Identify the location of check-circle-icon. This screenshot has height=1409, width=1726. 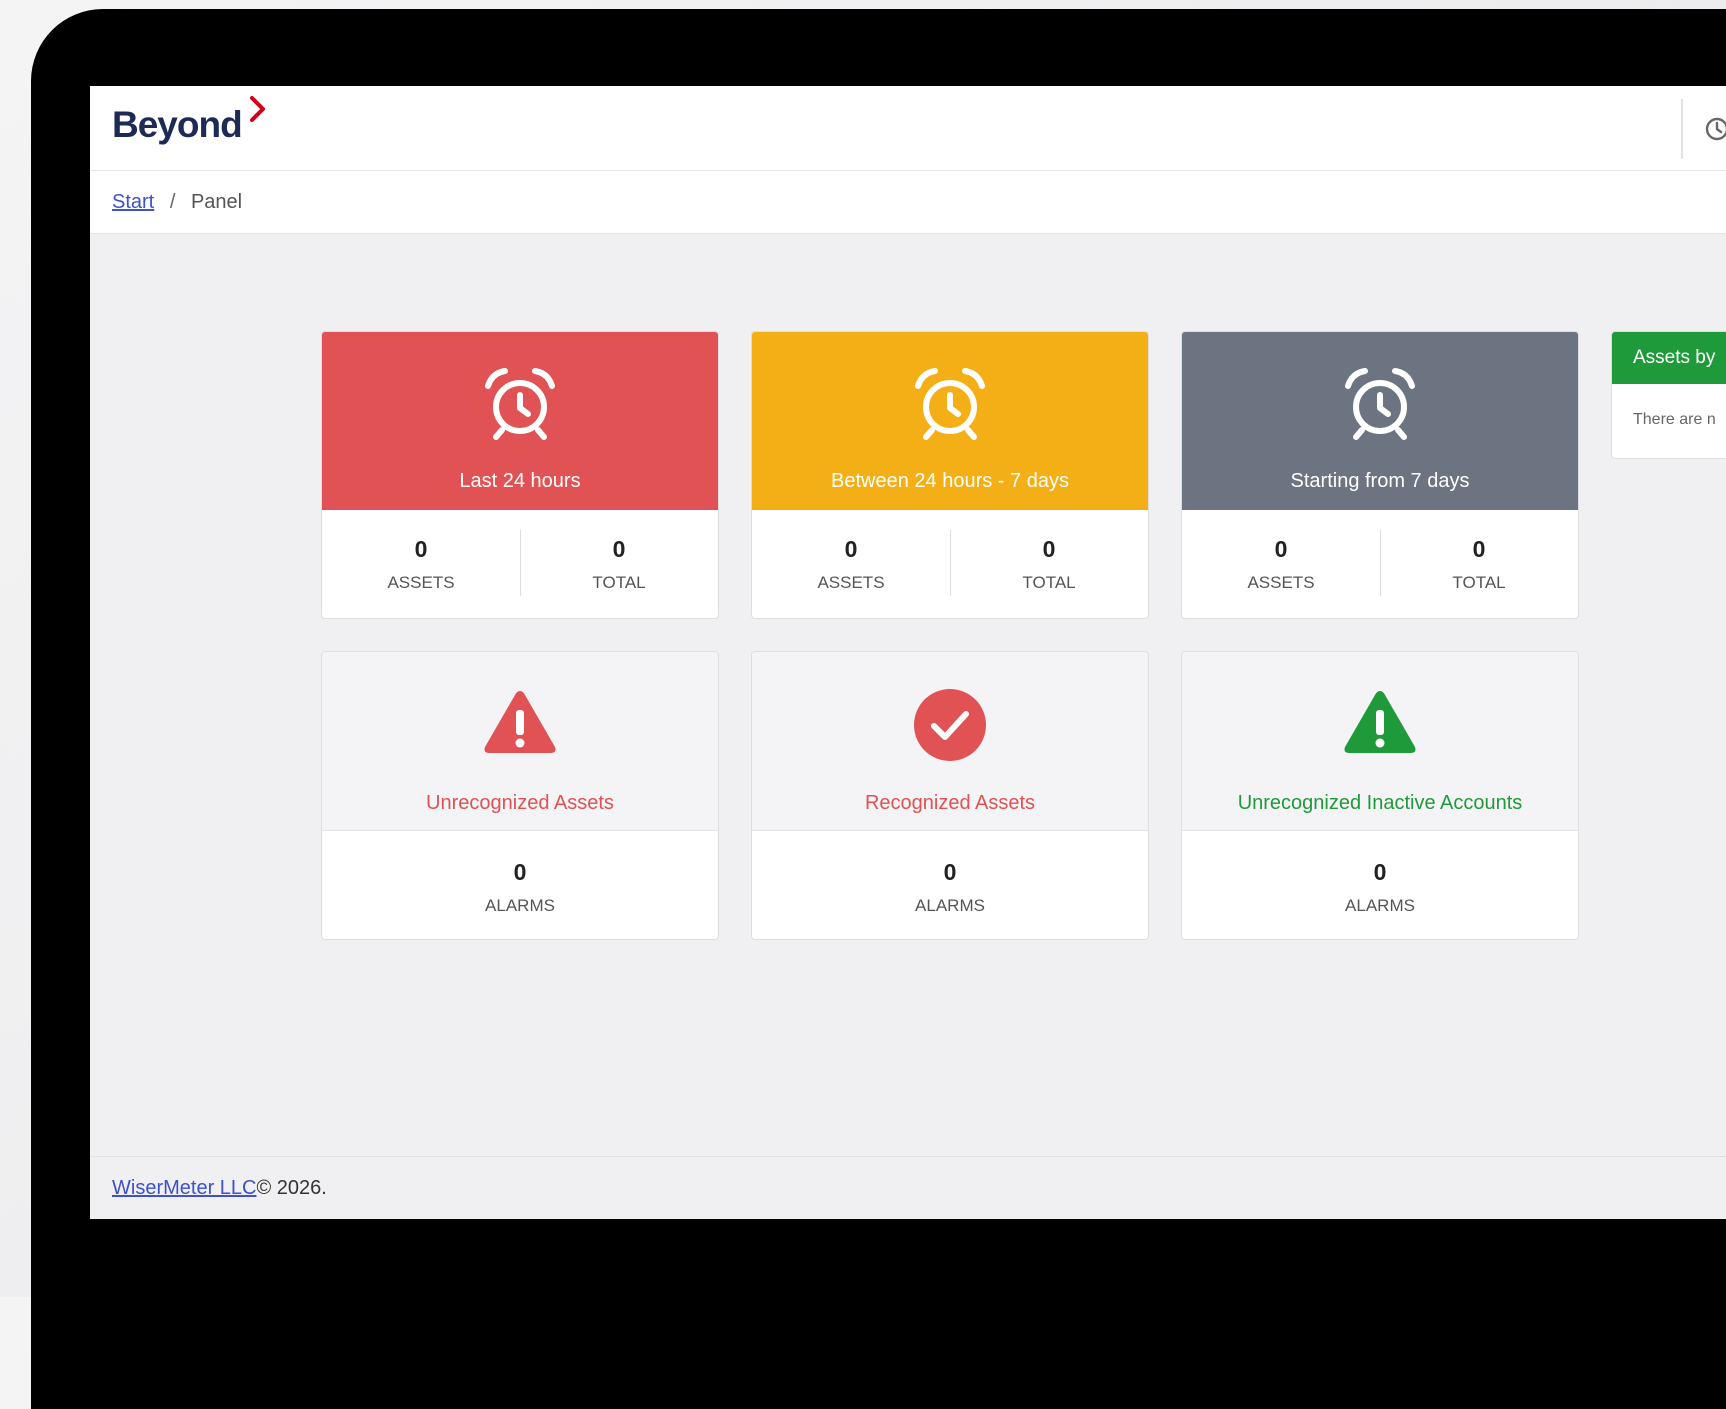
(950, 725).